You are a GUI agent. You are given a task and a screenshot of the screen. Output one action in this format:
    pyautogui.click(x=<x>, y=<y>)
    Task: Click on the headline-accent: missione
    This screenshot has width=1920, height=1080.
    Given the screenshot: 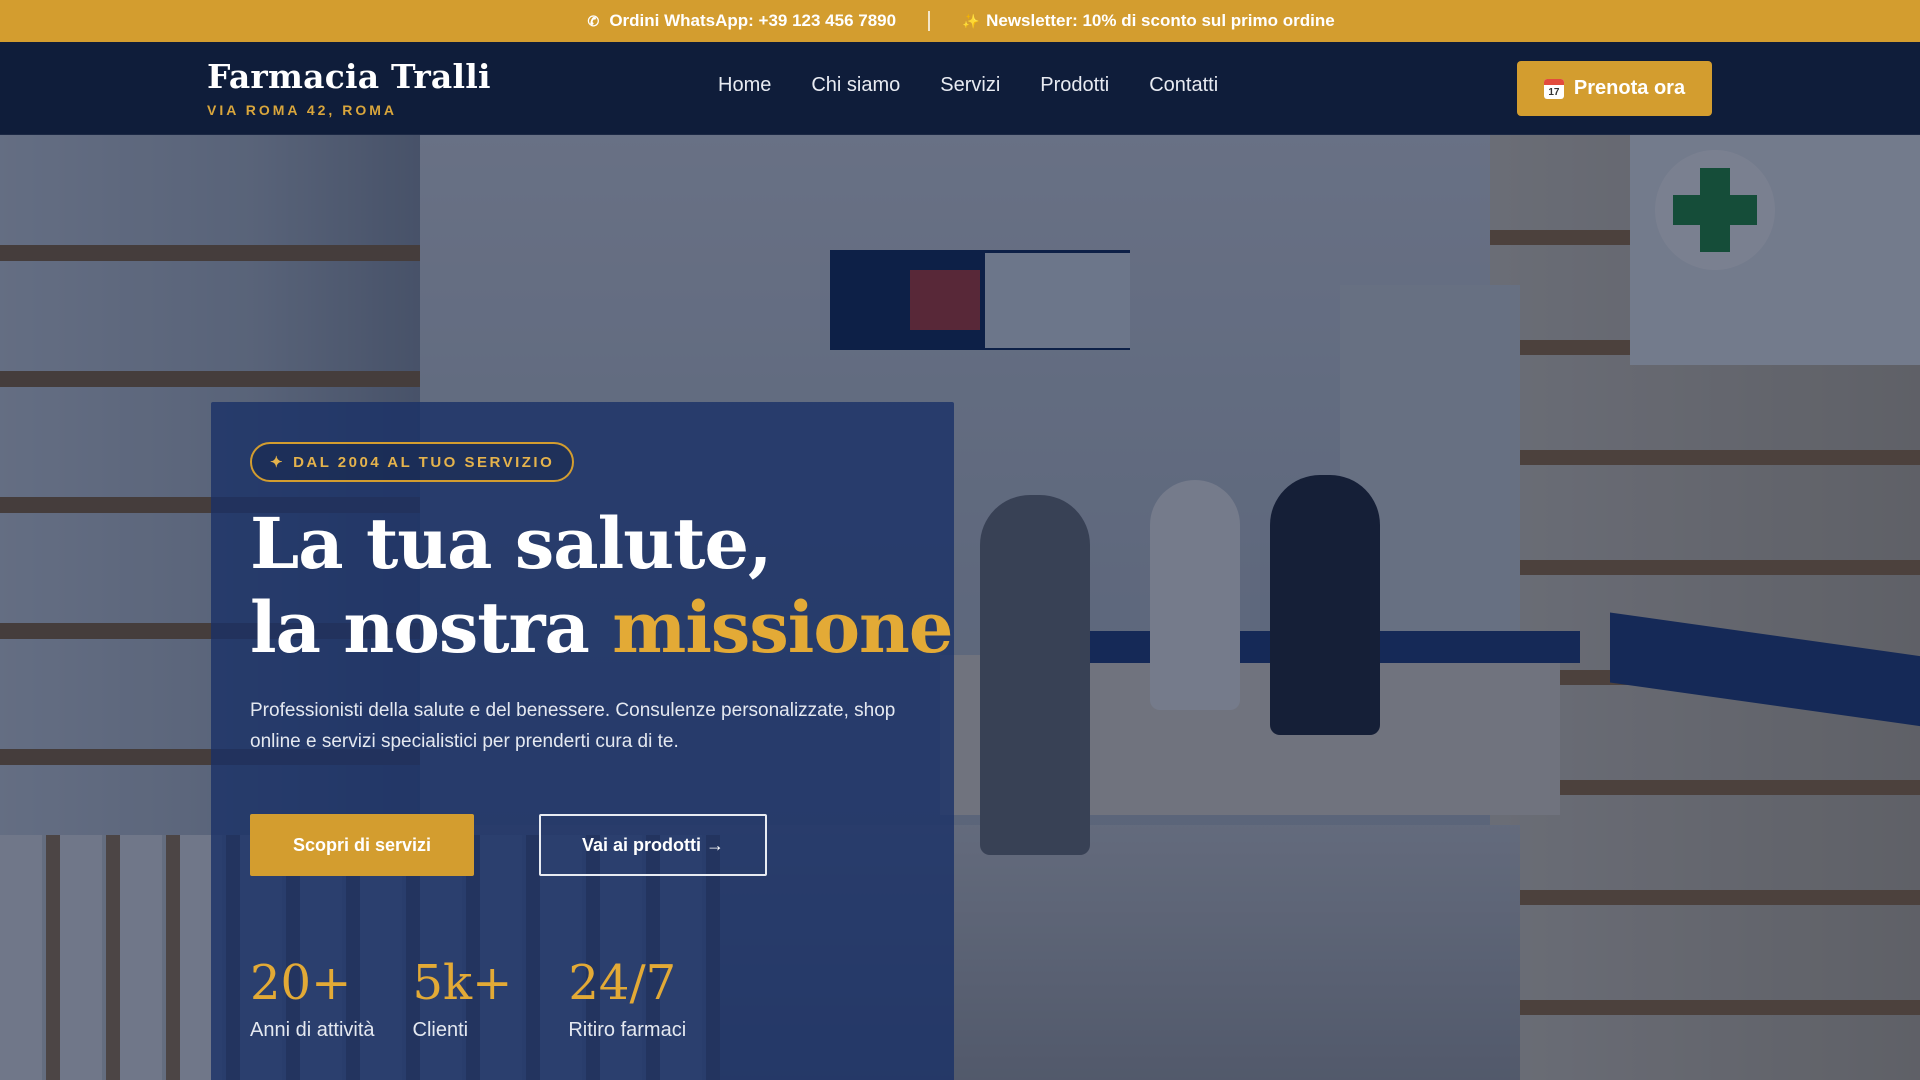 What is the action you would take?
    pyautogui.click(x=782, y=627)
    